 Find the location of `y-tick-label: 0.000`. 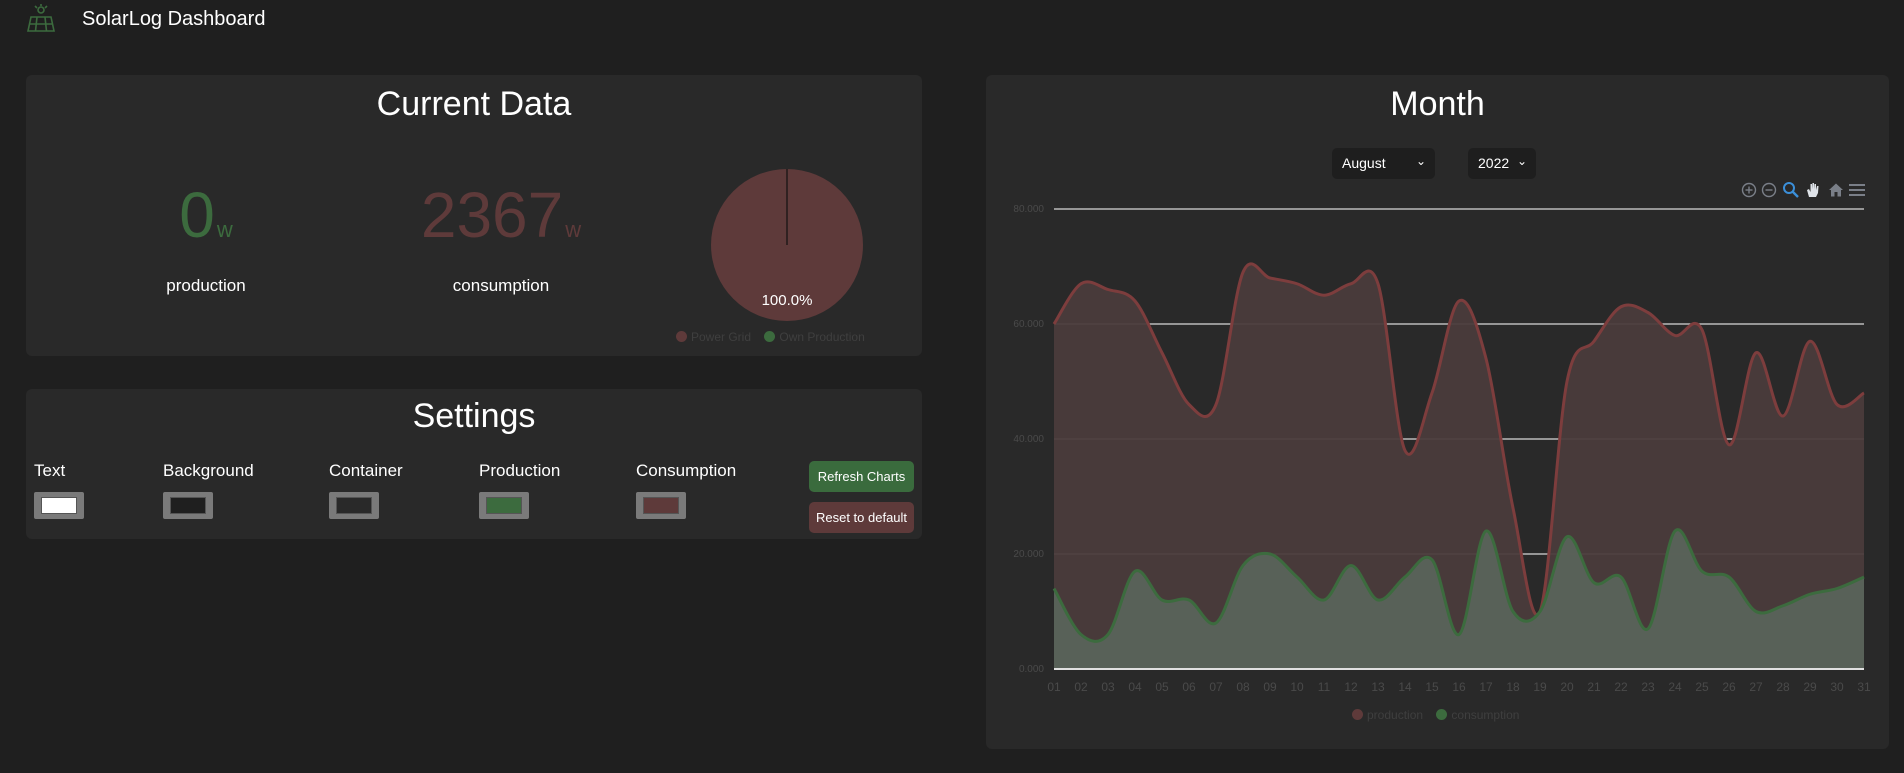

y-tick-label: 0.000 is located at coordinates (1031, 669).